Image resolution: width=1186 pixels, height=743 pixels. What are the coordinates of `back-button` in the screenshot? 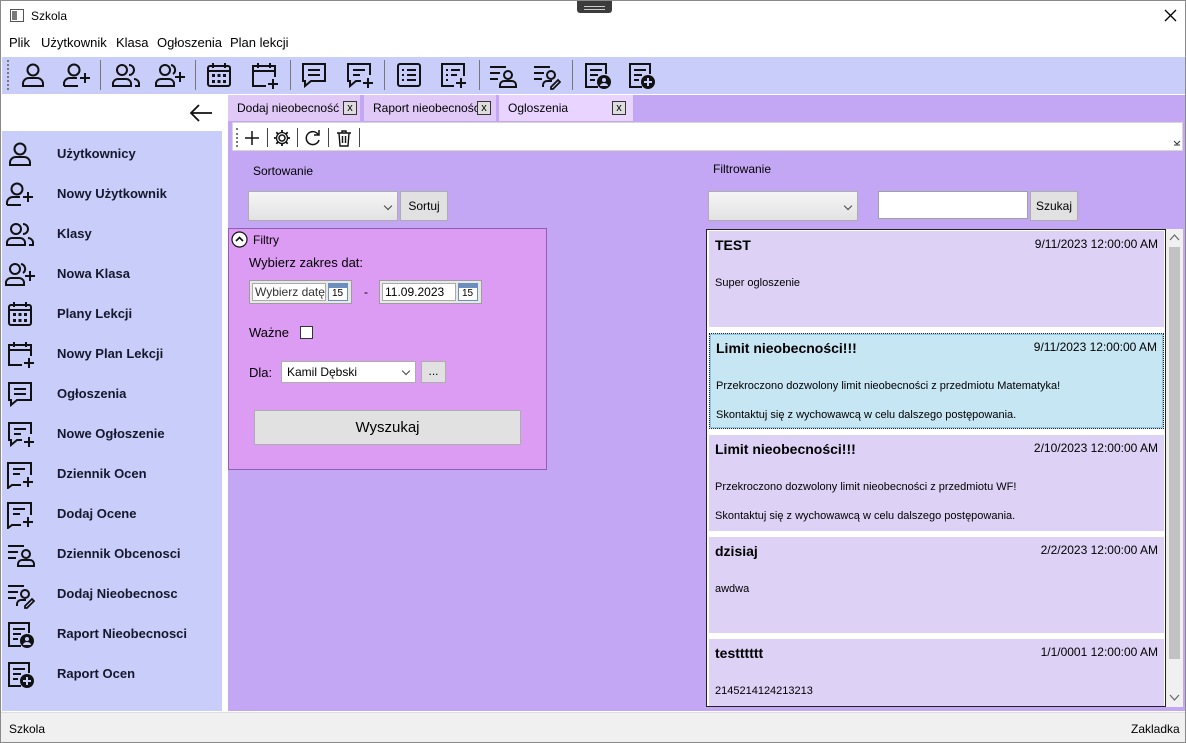 It's located at (201, 113).